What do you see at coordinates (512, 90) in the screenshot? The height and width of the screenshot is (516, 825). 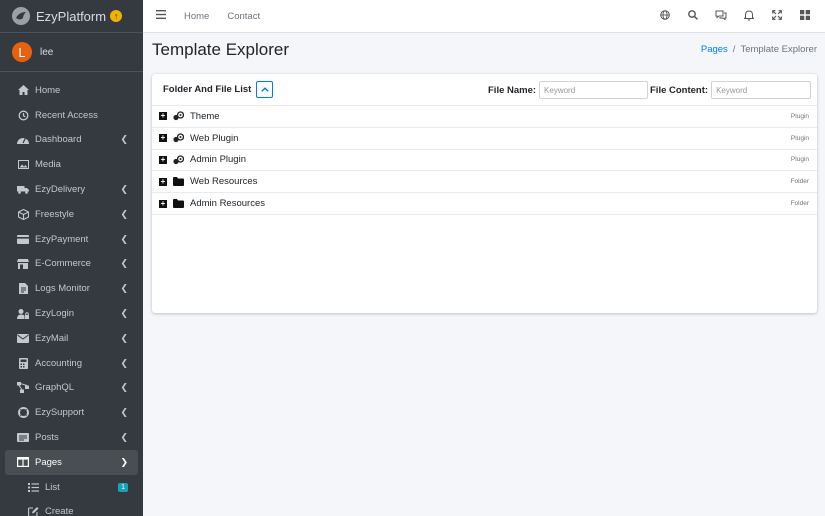 I see `file-name-label: File Name:` at bounding box center [512, 90].